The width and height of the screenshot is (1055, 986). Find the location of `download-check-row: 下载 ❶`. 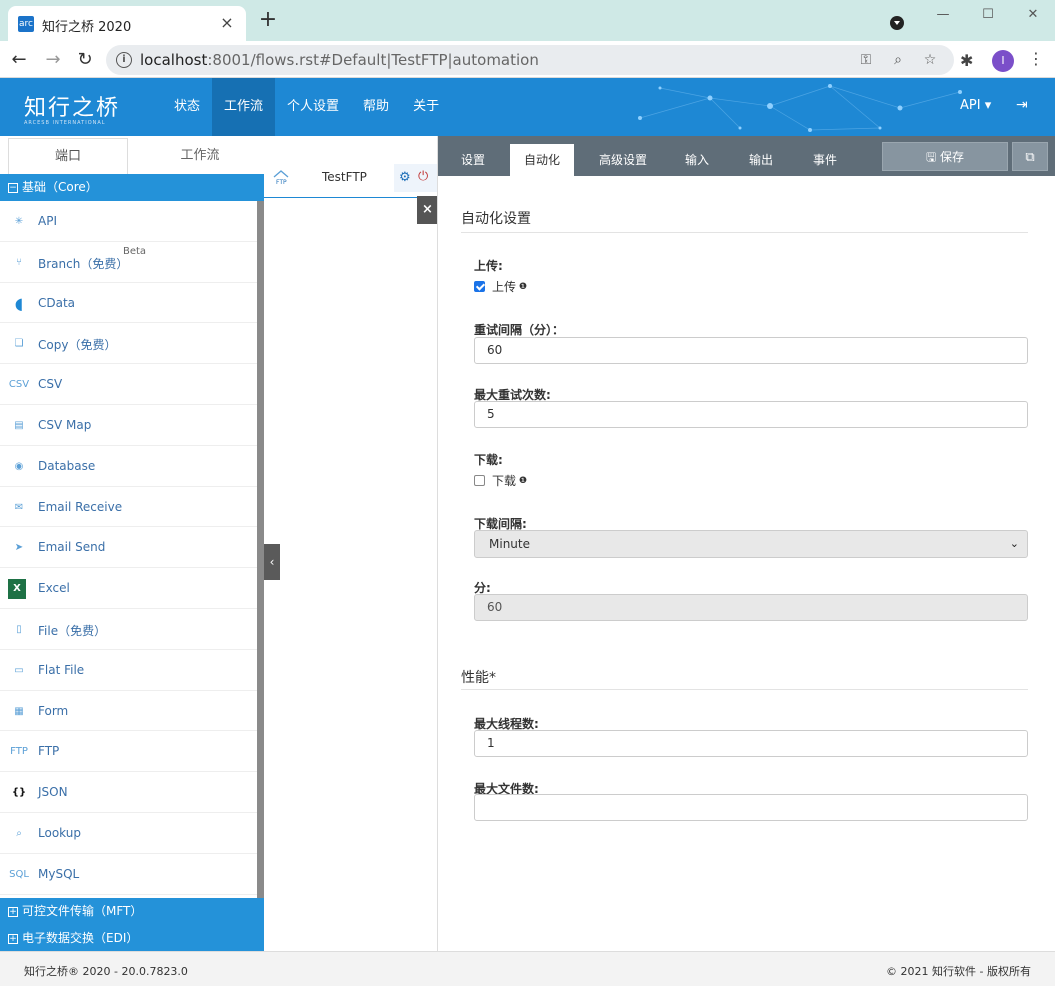

download-check-row: 下载 ❶ is located at coordinates (500, 480).